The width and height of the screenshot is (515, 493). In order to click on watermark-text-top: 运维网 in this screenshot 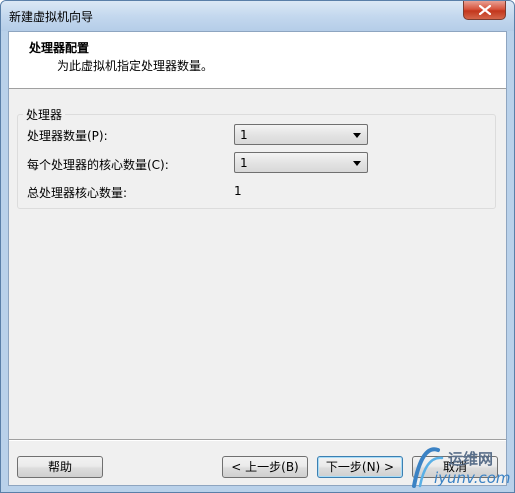, I will do `click(471, 459)`.